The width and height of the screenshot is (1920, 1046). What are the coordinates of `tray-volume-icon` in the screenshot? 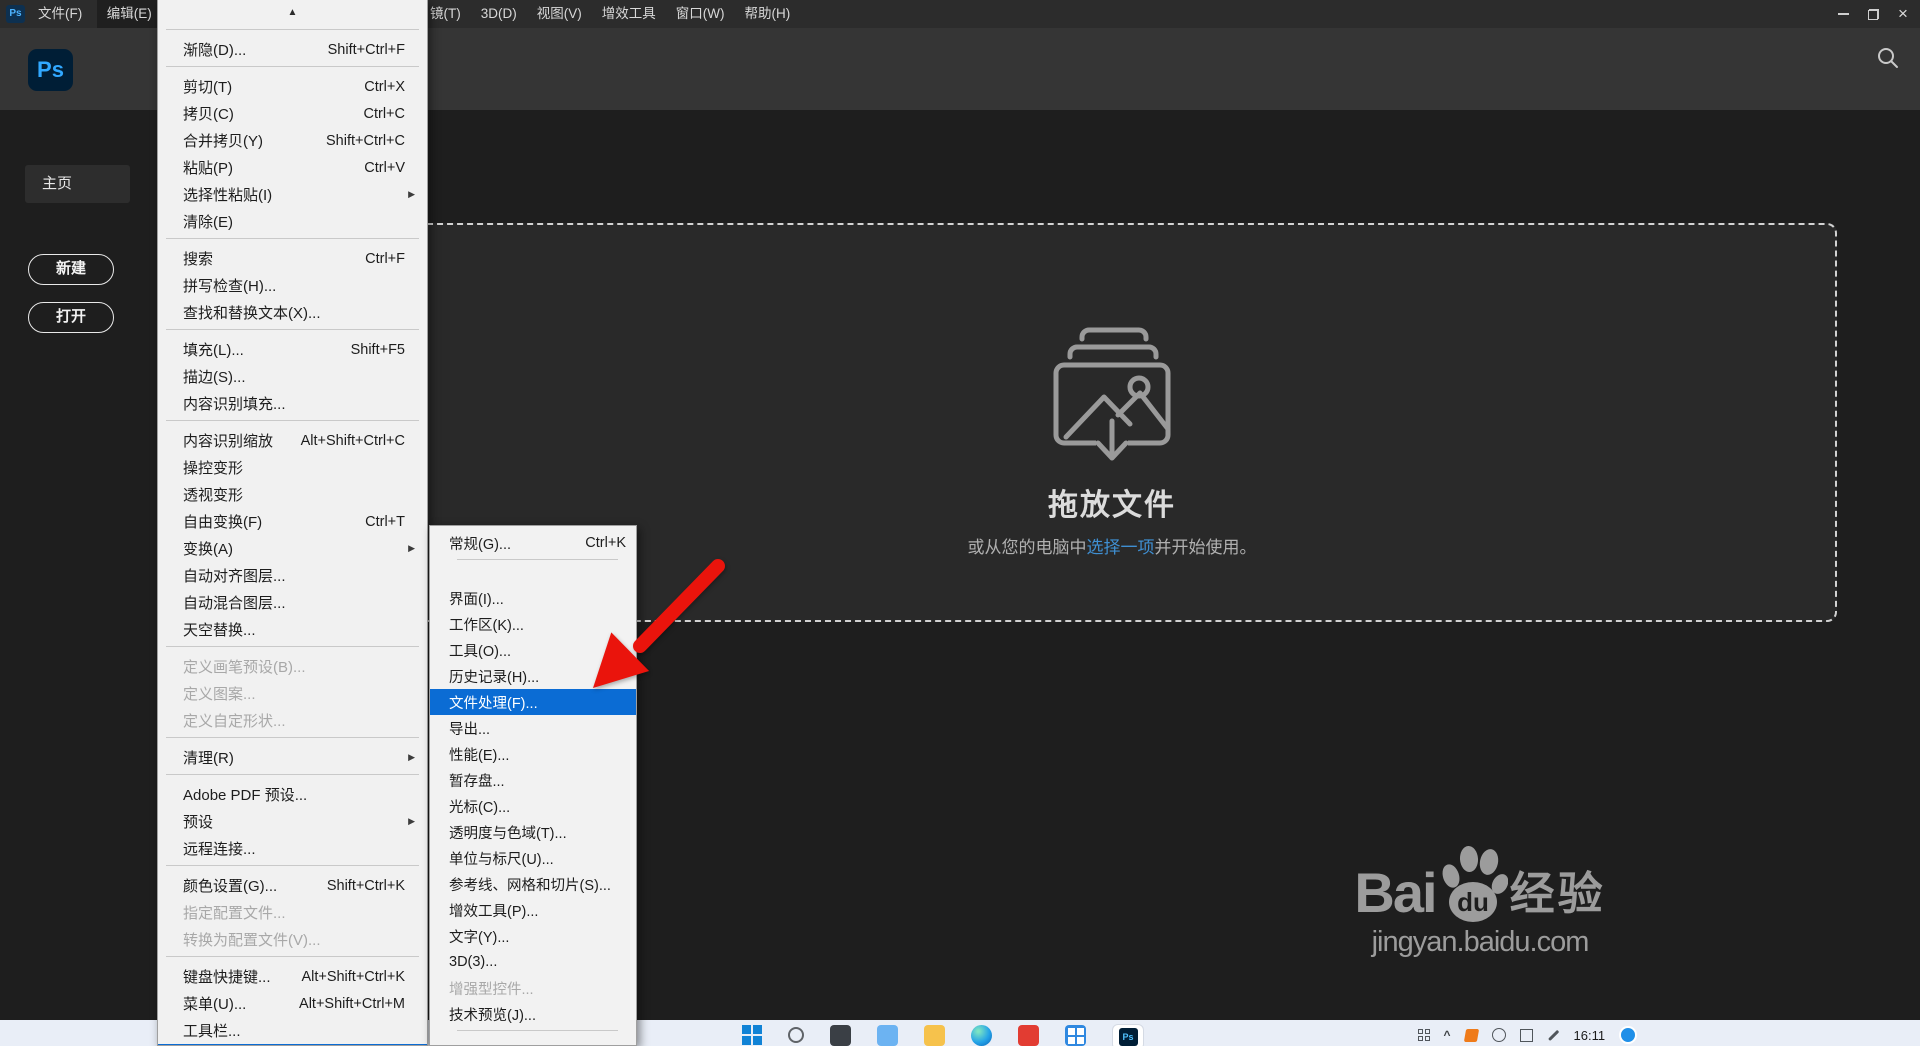 It's located at (1526, 1035).